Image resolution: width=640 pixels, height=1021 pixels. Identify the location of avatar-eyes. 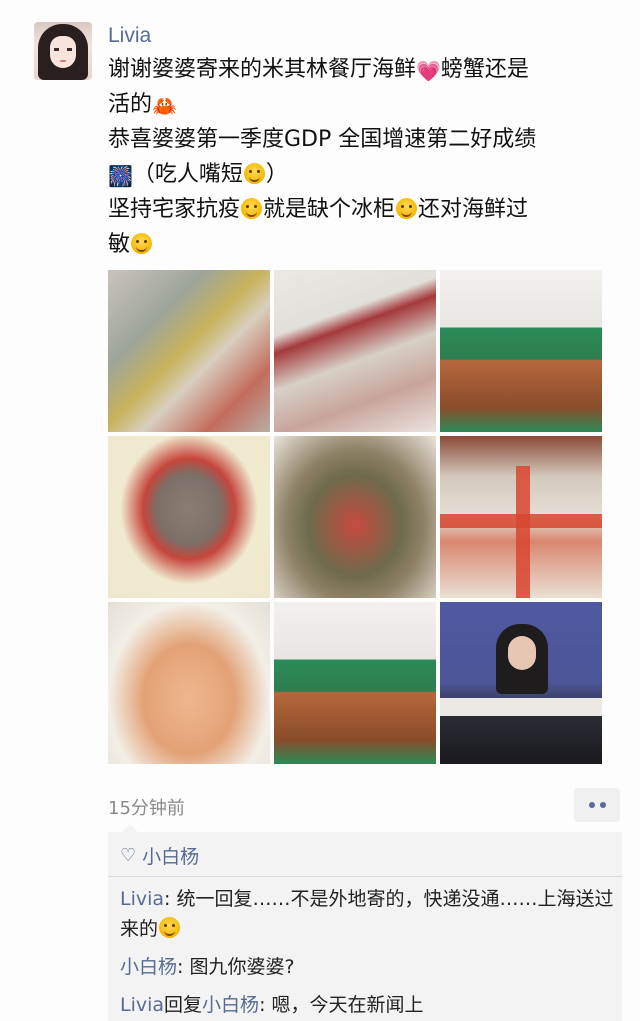
(63, 49).